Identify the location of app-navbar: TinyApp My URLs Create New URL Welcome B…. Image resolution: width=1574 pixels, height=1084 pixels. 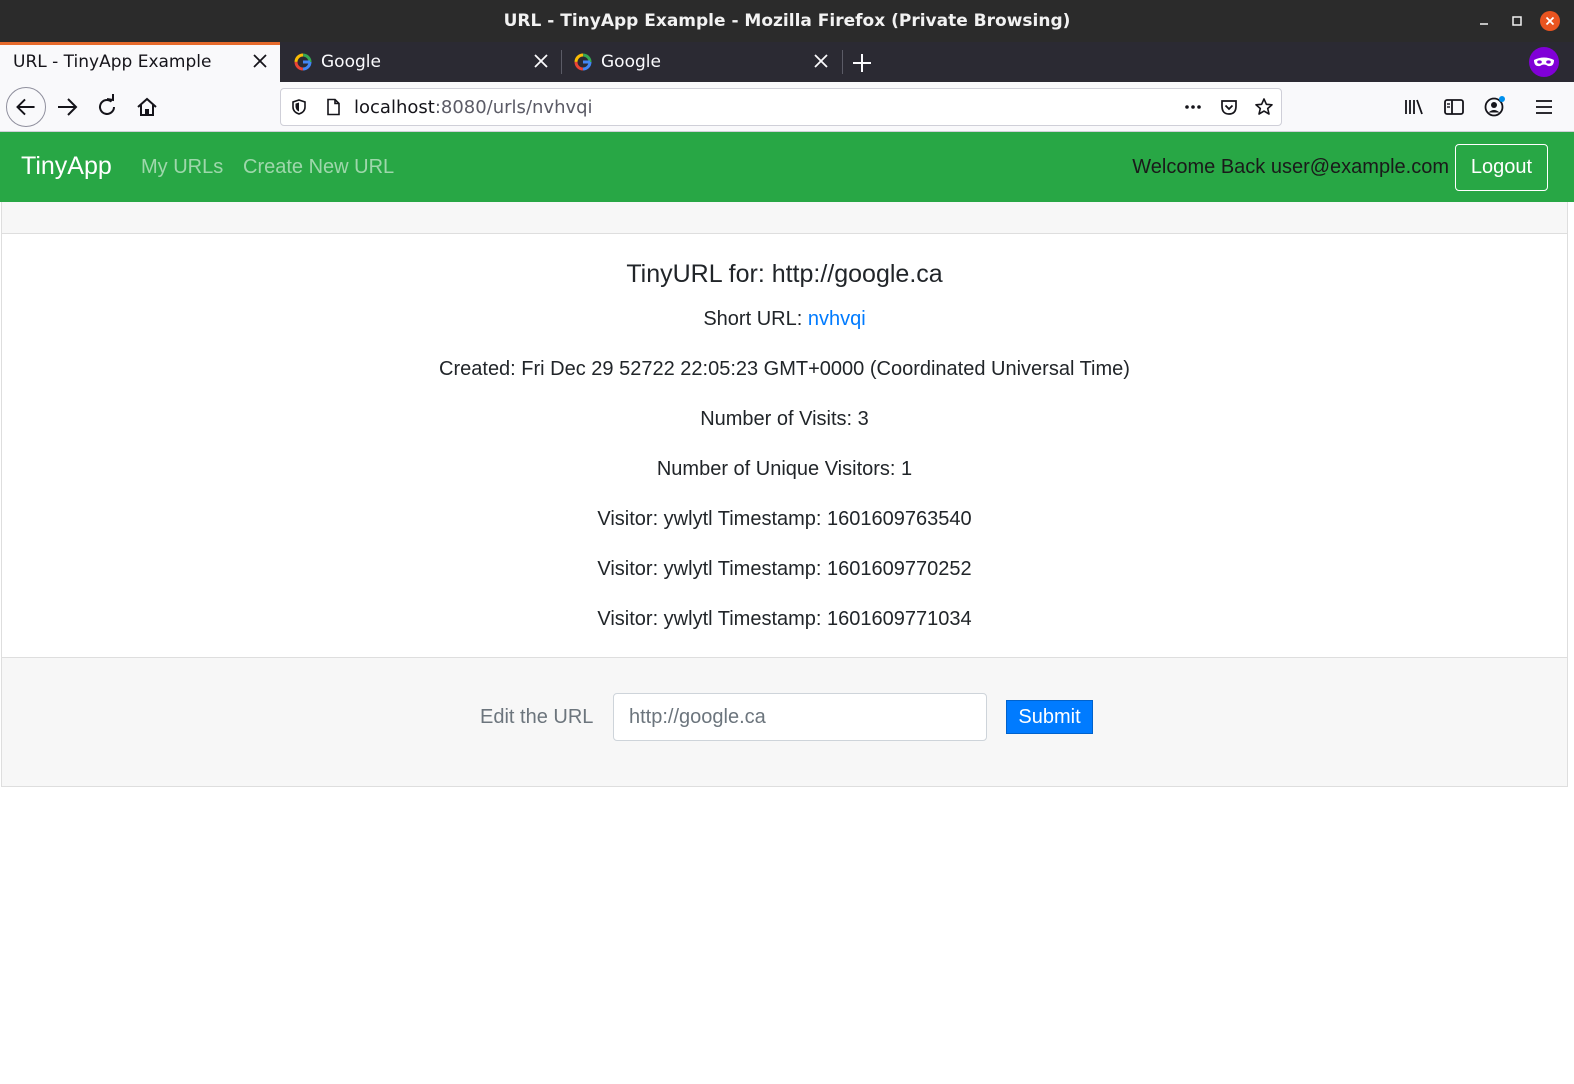
(787, 167).